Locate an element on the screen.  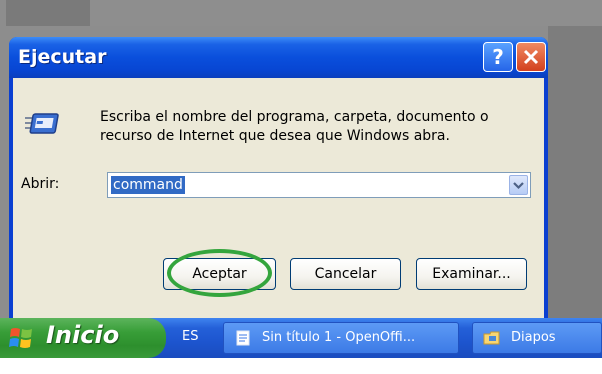
dialog-titlebar: Ejecutar ? is located at coordinates (278, 57).